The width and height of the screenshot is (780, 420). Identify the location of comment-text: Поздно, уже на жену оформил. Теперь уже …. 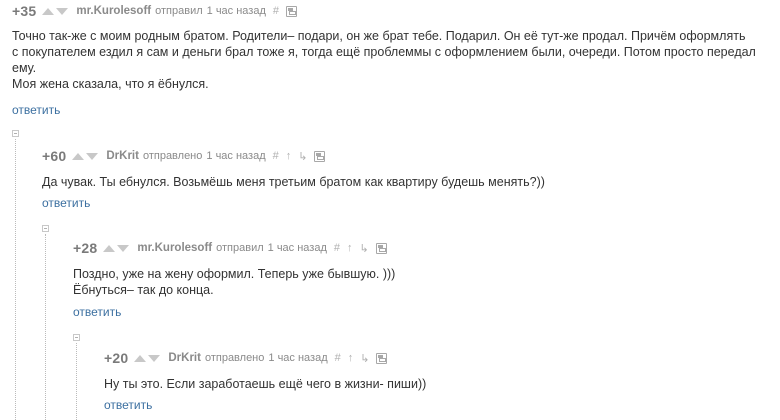
(418, 282).